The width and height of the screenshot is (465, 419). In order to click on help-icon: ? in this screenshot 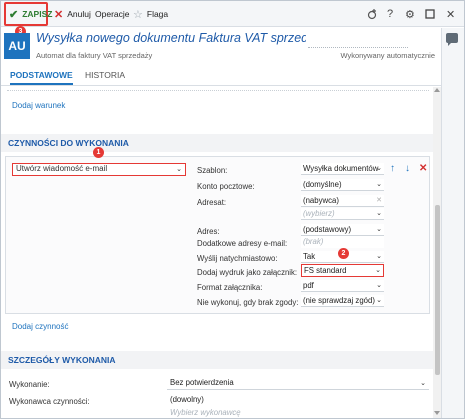, I will do `click(390, 14)`.